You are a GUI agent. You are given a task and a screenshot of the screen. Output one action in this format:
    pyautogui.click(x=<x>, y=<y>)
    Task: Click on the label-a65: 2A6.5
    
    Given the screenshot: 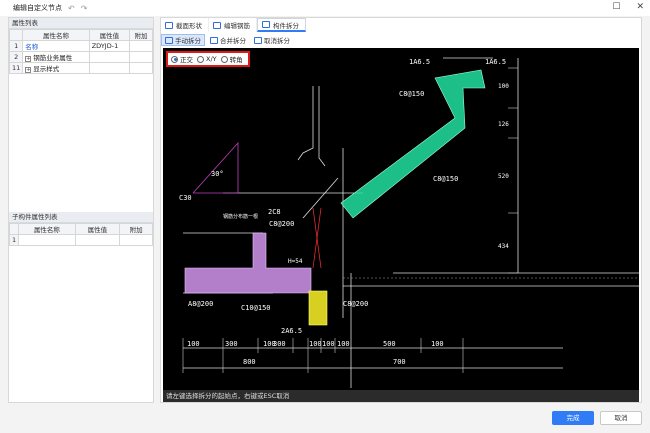 What is the action you would take?
    pyautogui.click(x=291, y=331)
    